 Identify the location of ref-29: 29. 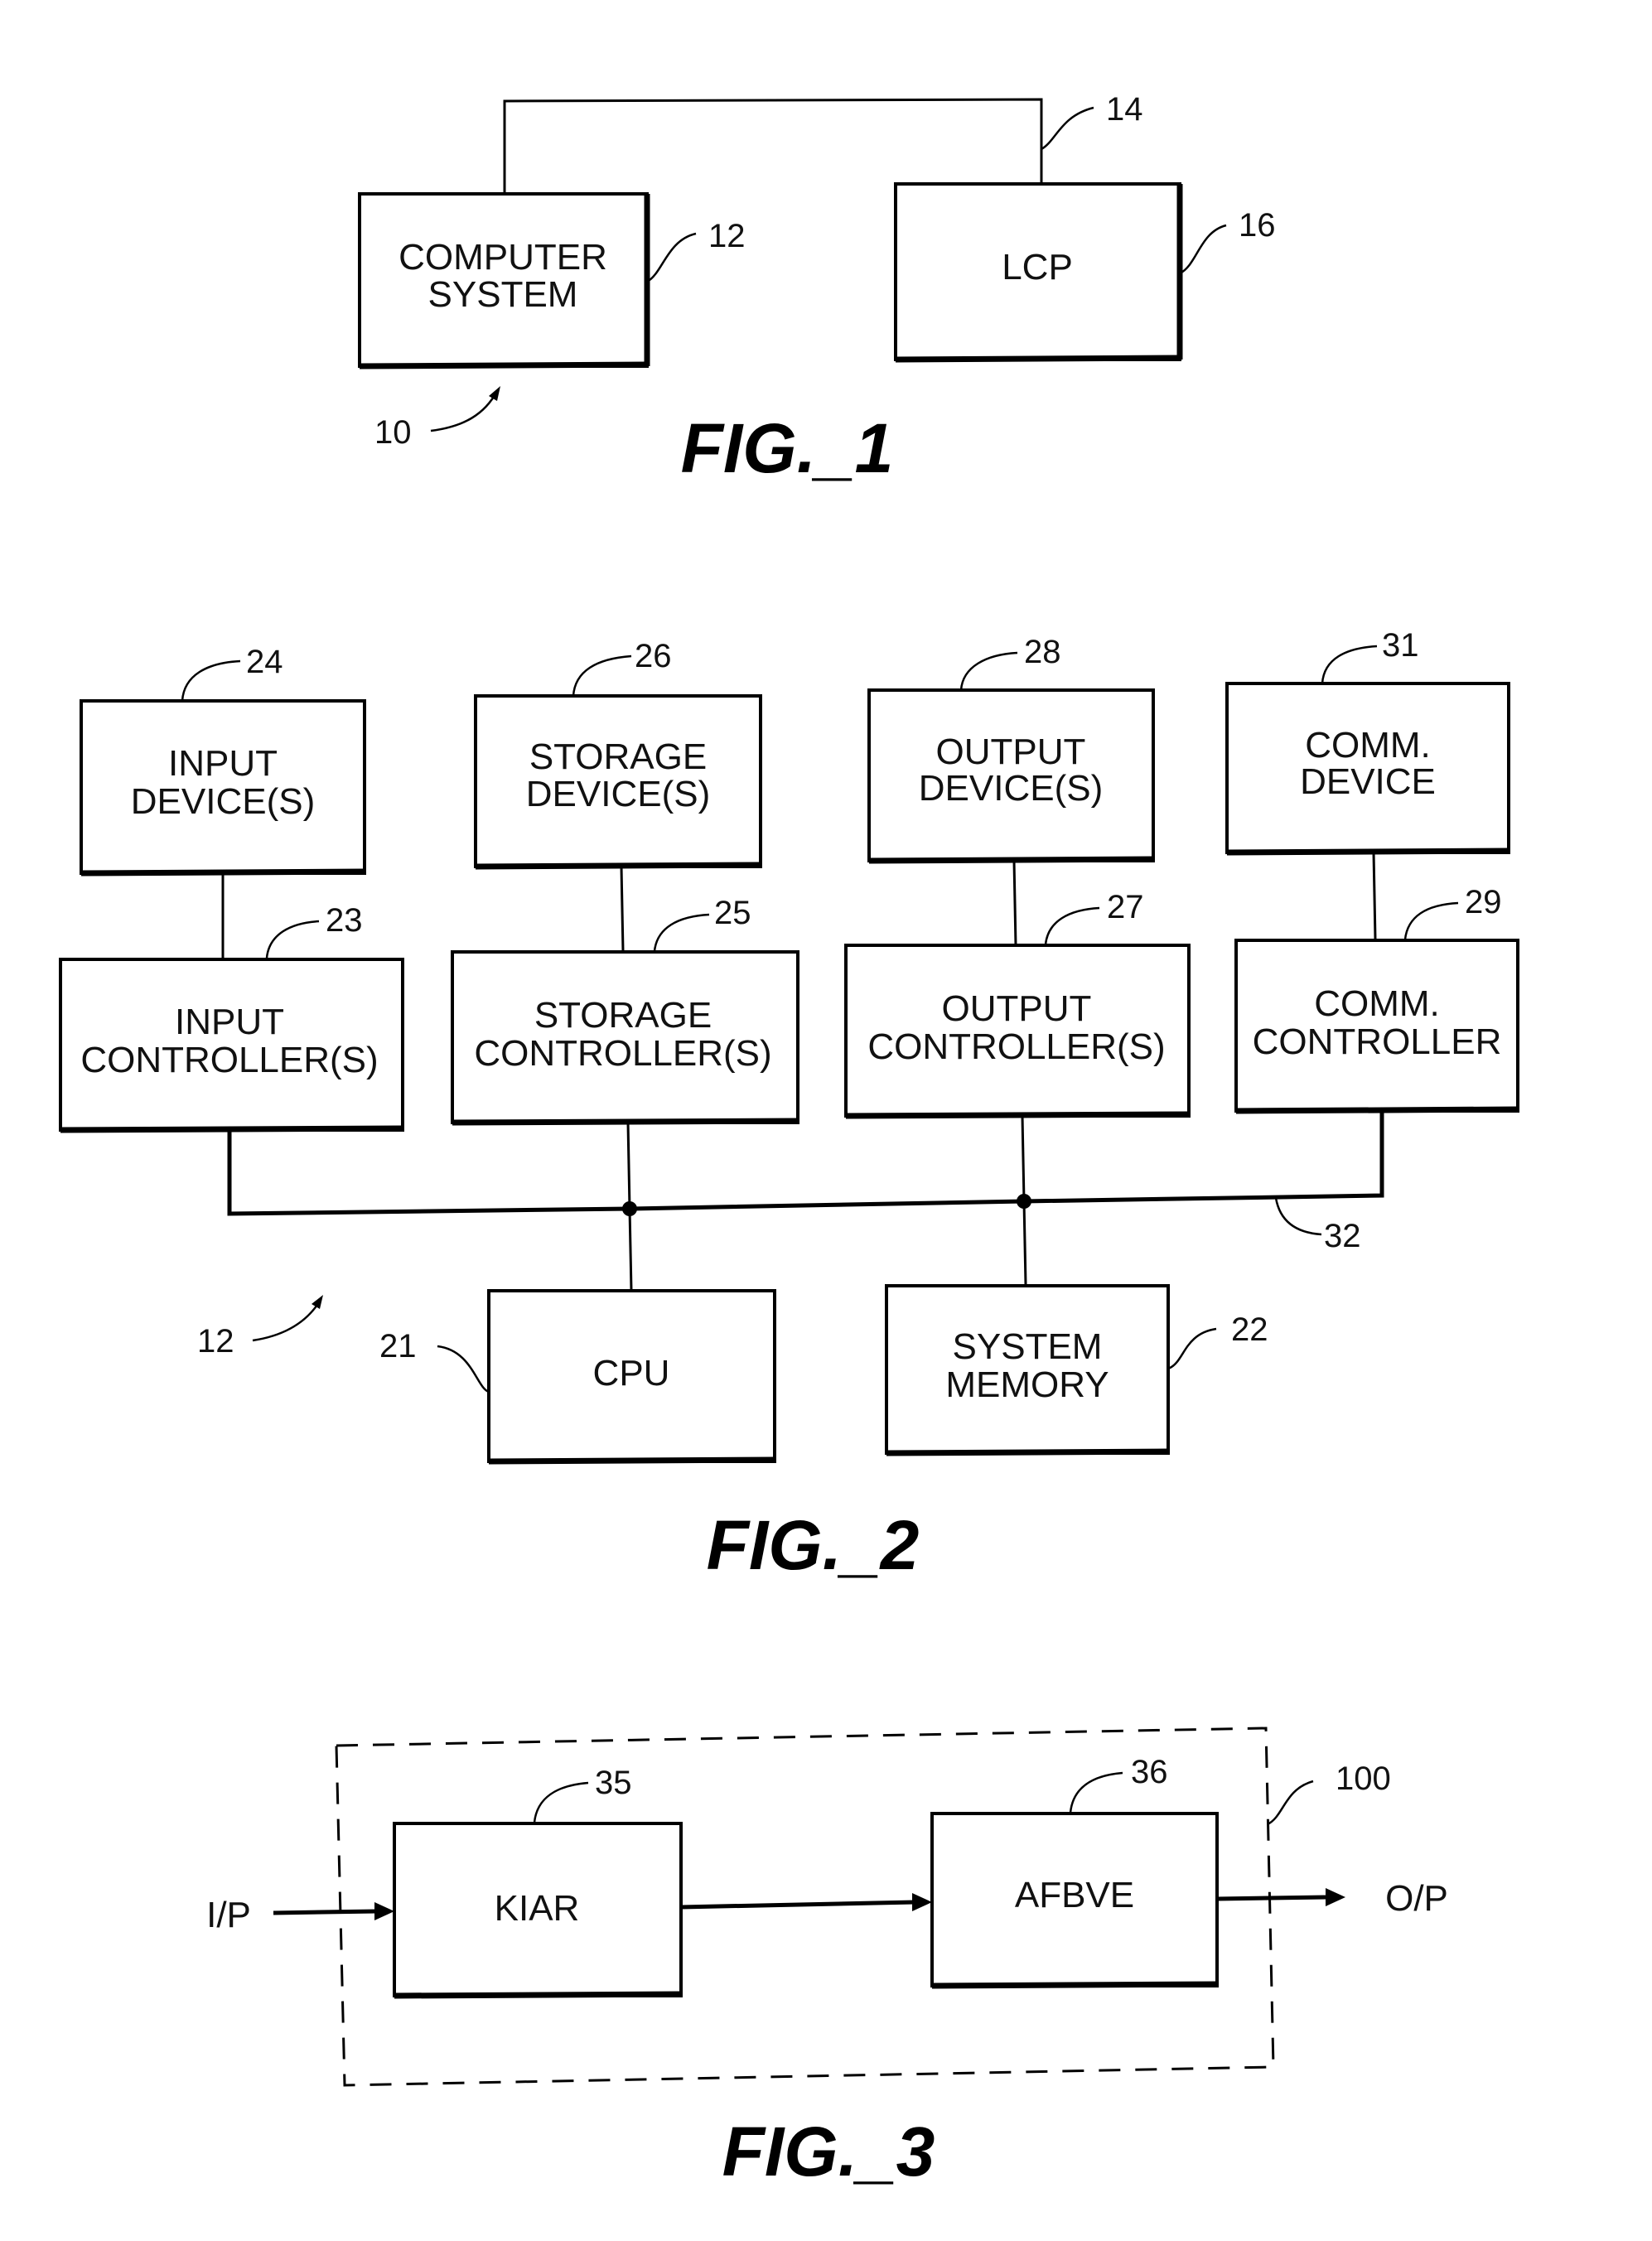
(1483, 902).